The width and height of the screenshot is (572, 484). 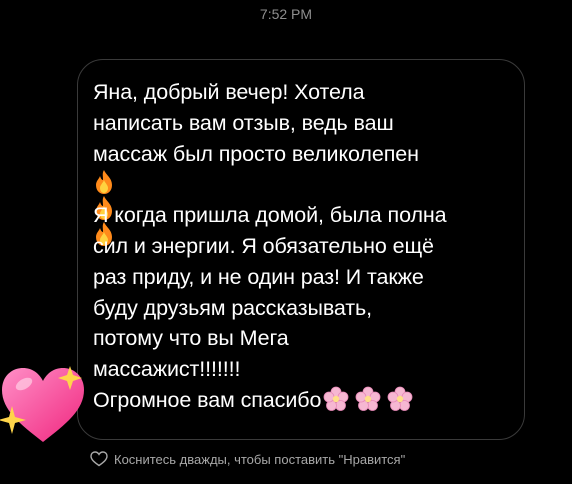 I want to click on message-line: массаж был просто великолепен, so click(x=256, y=153).